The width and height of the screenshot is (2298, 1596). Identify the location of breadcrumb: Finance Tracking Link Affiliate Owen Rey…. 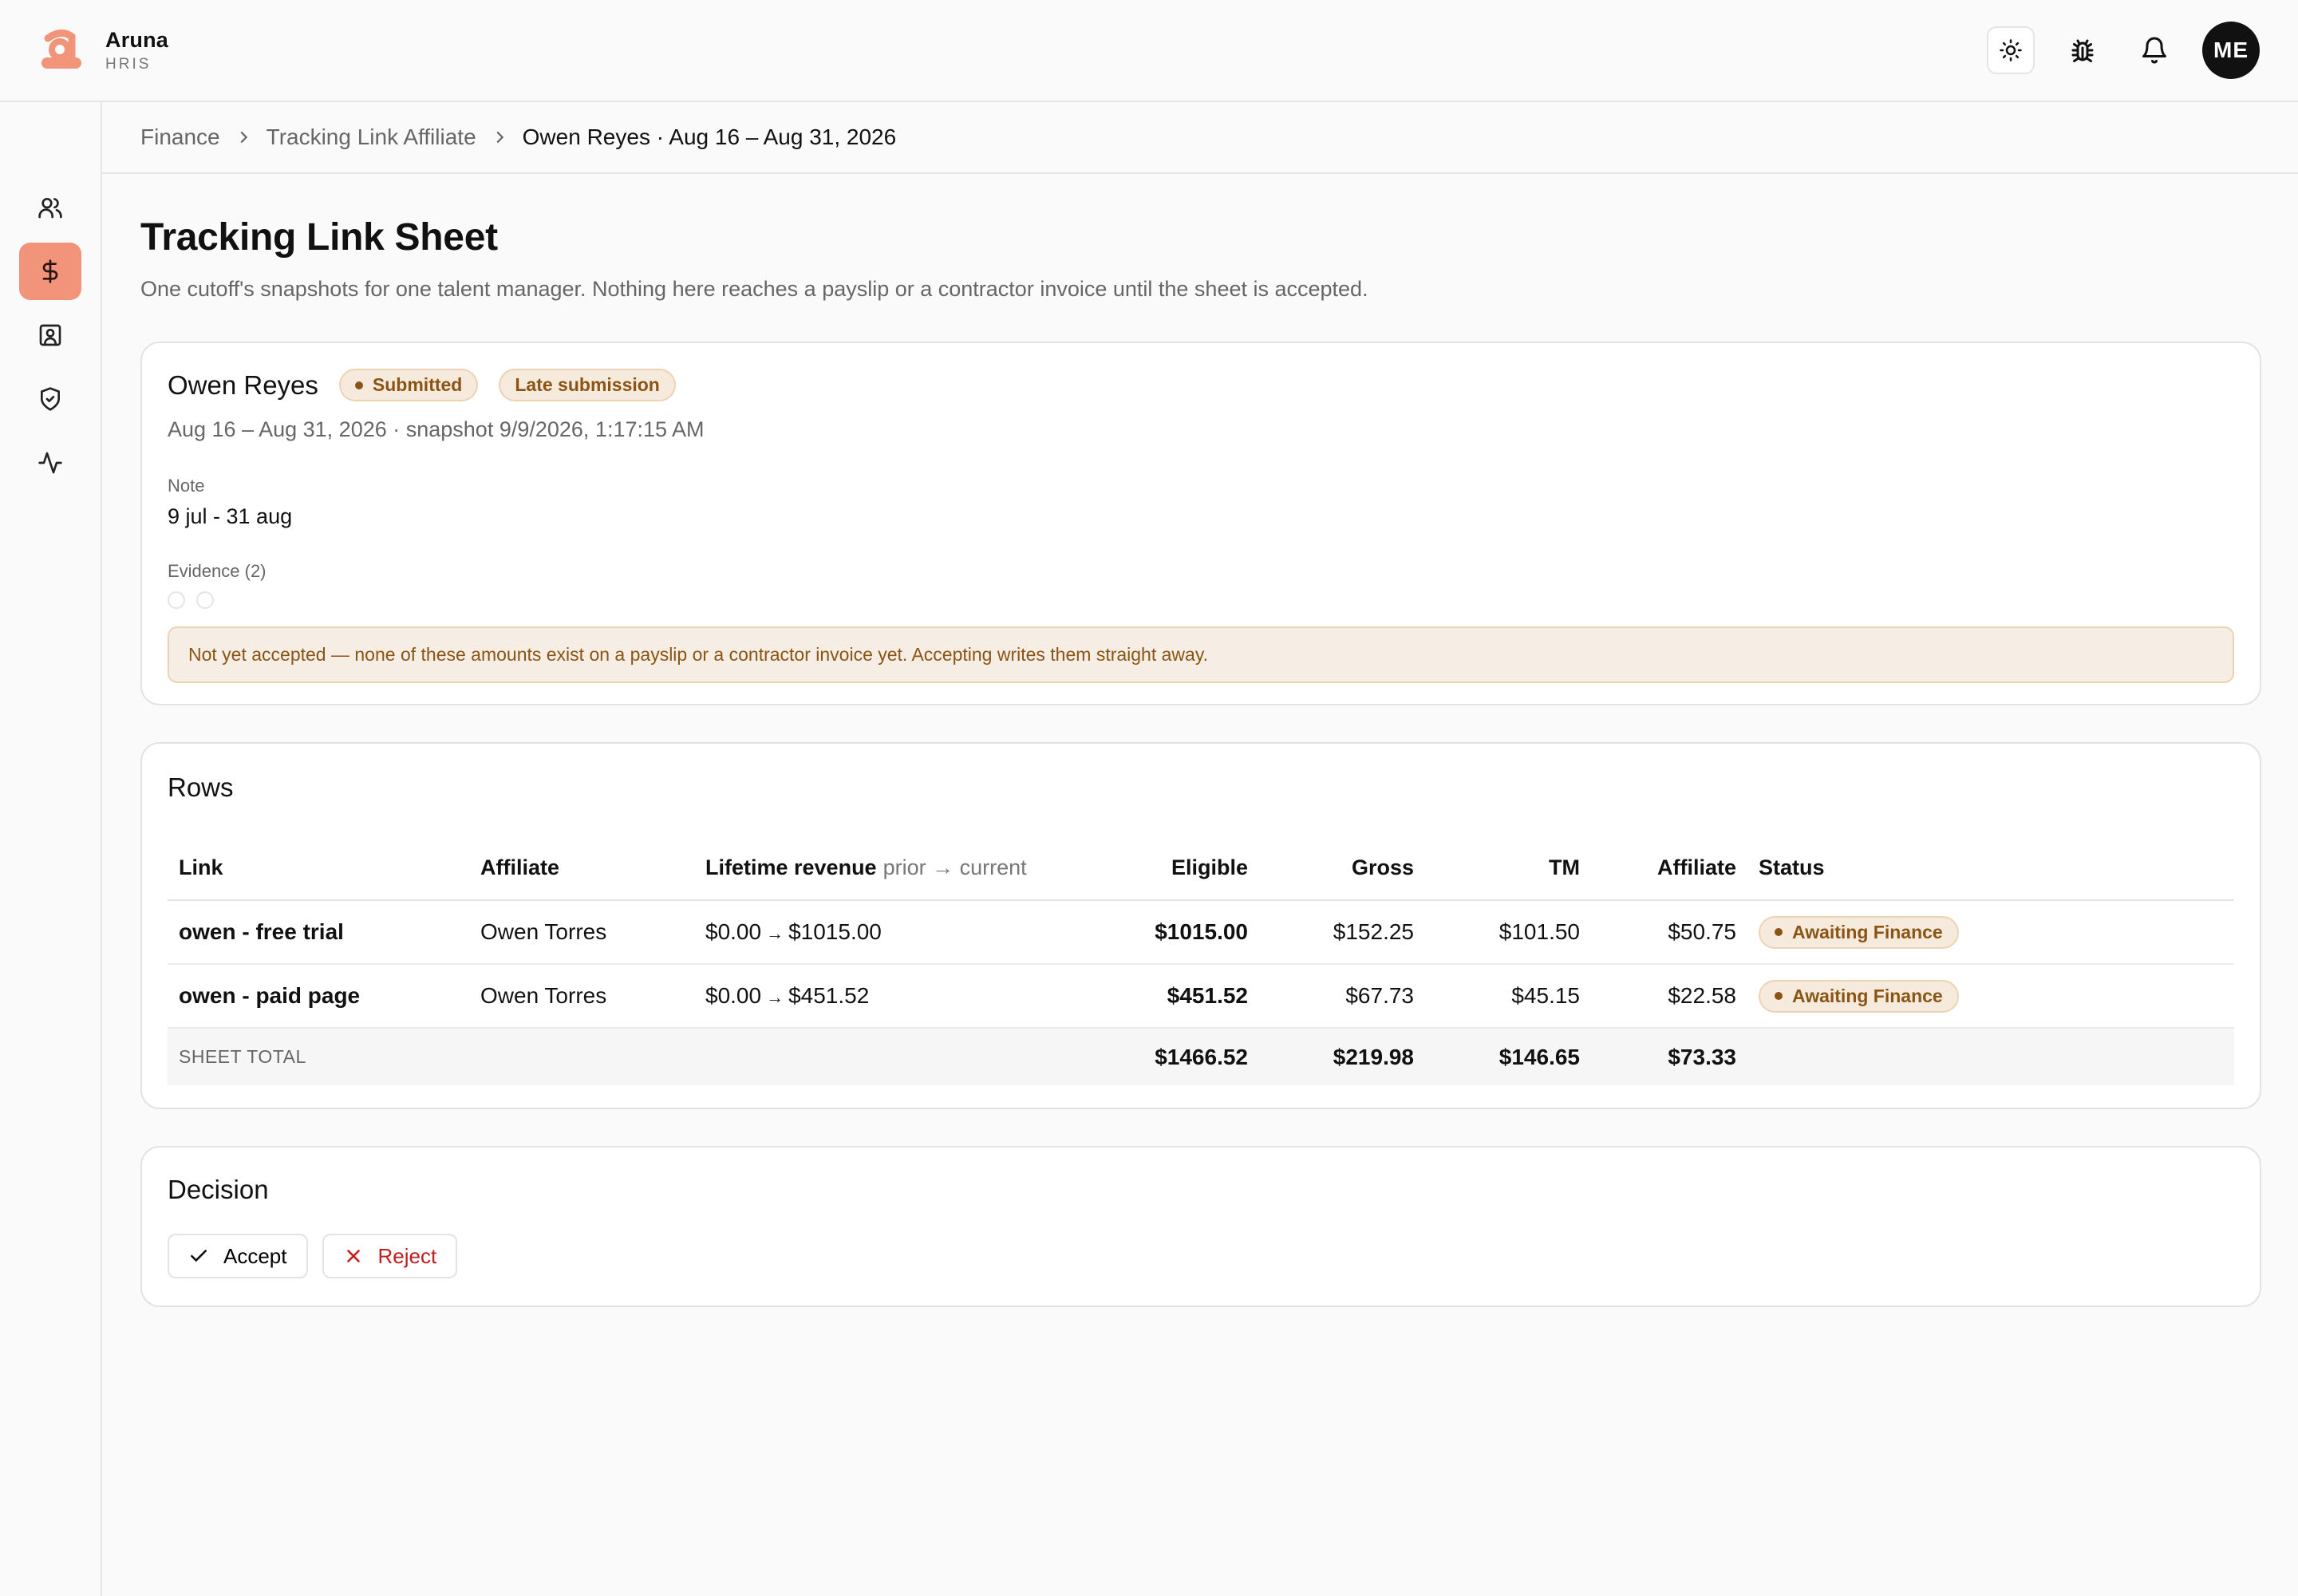
(1200, 138).